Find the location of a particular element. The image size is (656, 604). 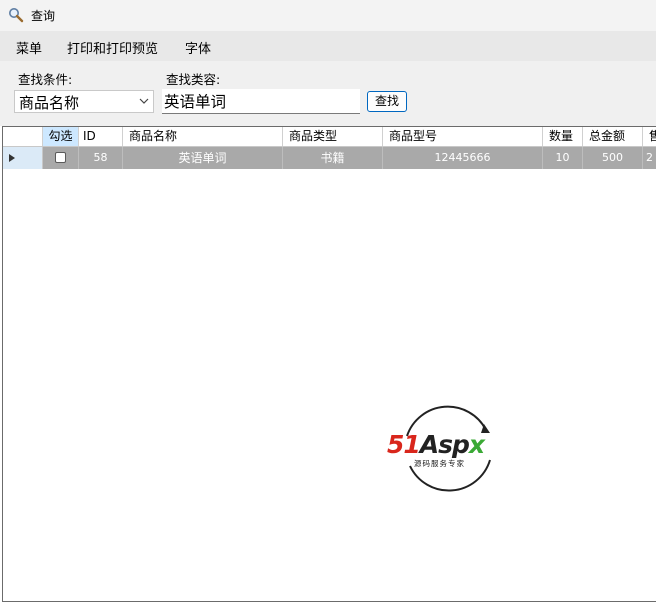

logo-tagline: 源码服务专家 is located at coordinates (439, 463).